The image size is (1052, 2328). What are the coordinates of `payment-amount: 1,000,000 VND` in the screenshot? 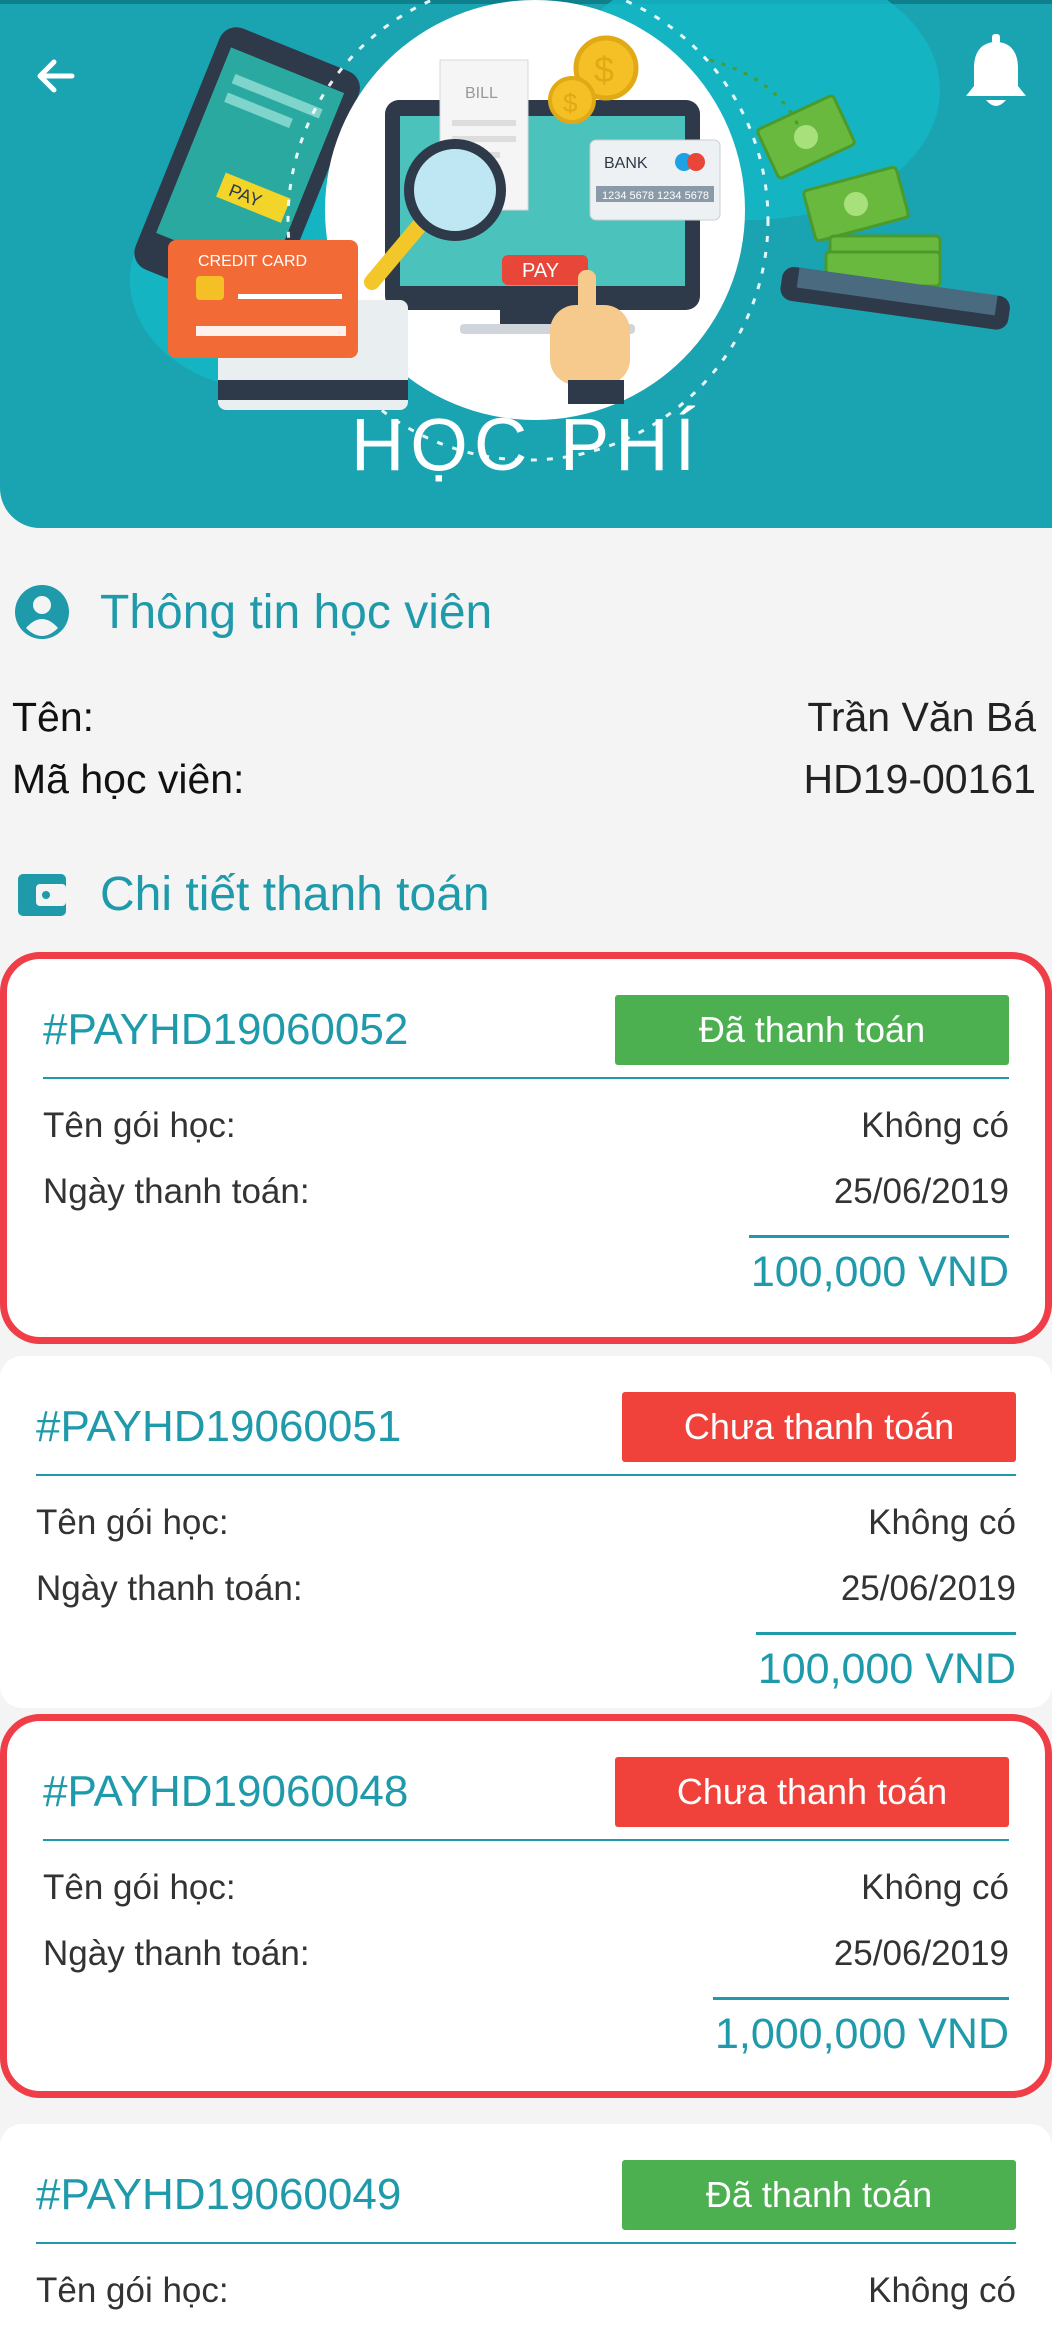 It's located at (861, 2028).